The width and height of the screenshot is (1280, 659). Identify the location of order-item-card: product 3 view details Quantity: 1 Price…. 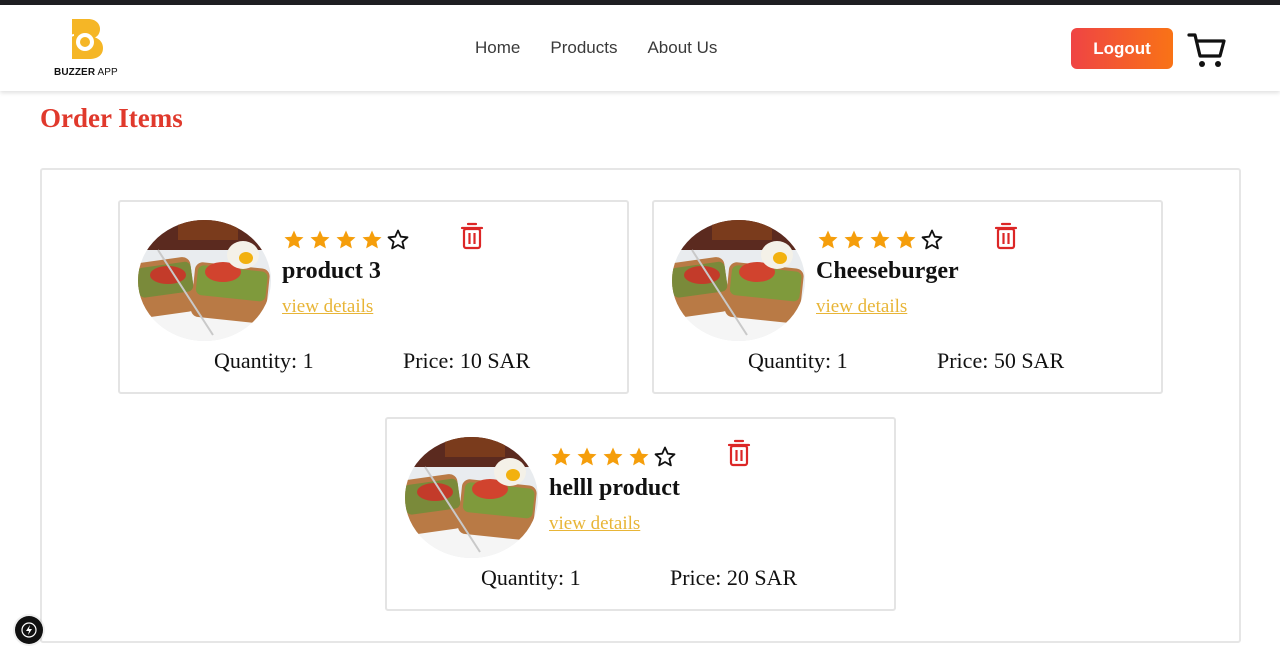
(373, 297).